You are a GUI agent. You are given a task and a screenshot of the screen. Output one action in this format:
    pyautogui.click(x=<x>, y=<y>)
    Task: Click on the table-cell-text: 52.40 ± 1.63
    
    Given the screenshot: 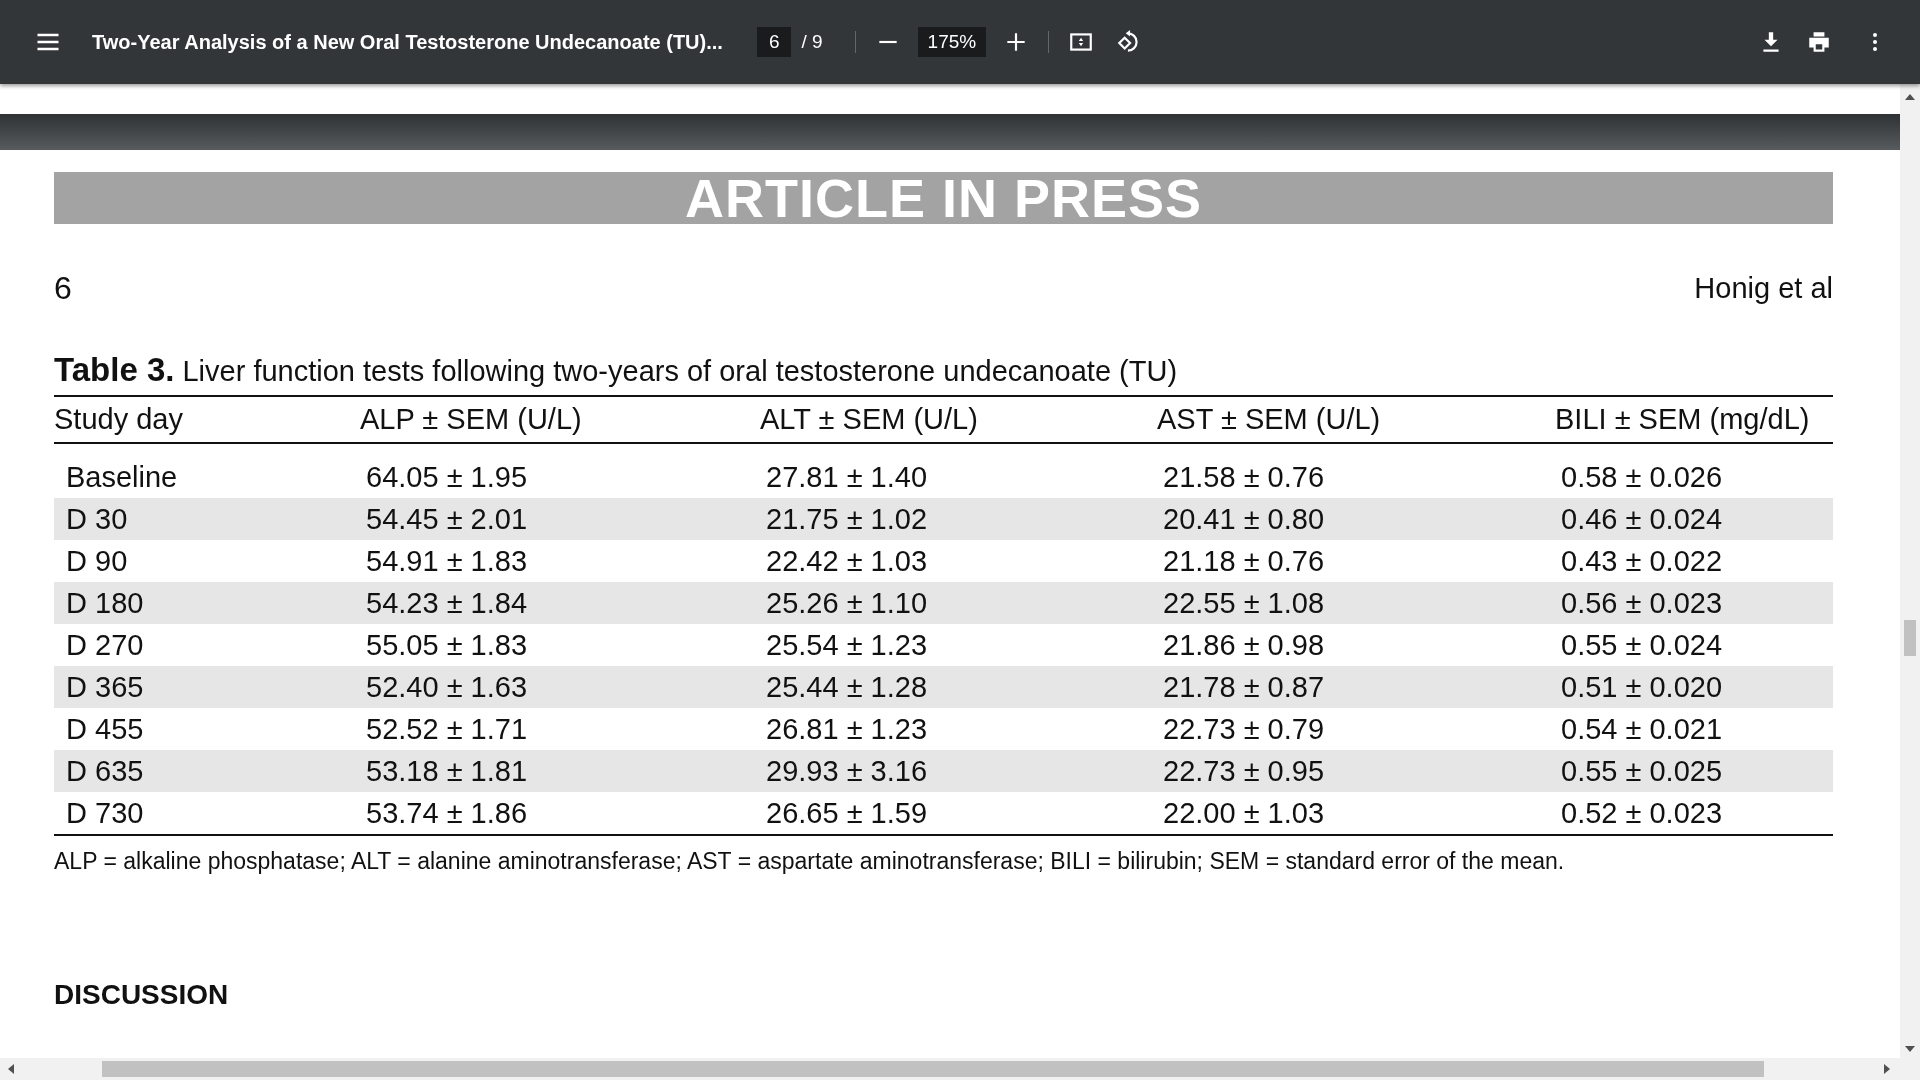 What is the action you would take?
    pyautogui.click(x=447, y=687)
    